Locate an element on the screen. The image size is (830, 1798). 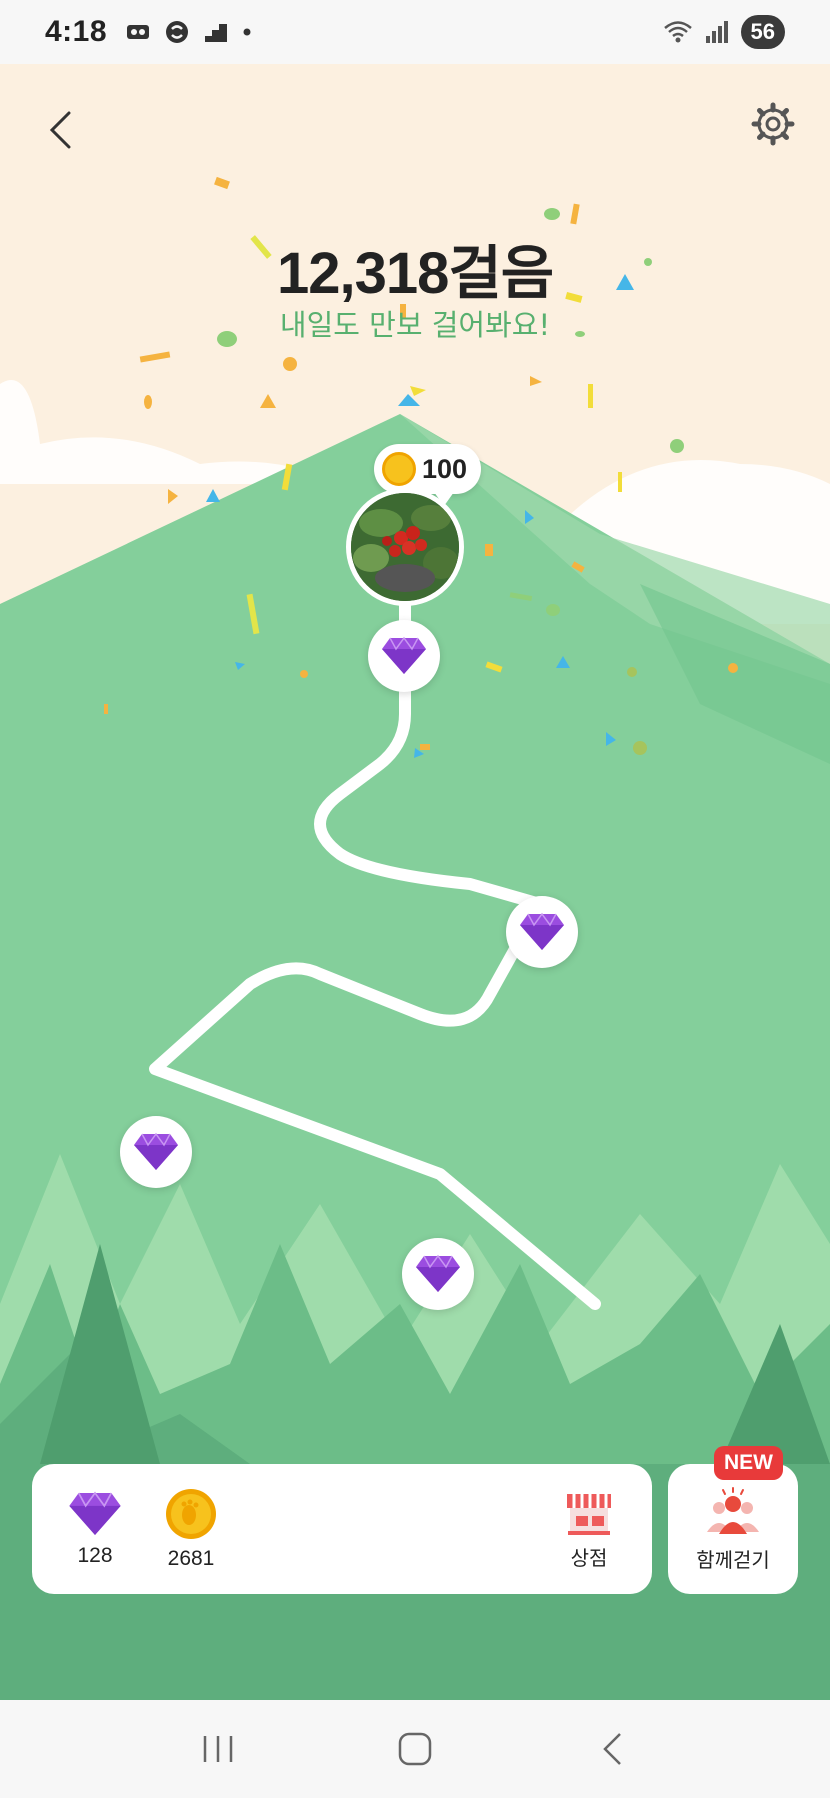
status-bar: 4:18 56 is located at coordinates (415, 32).